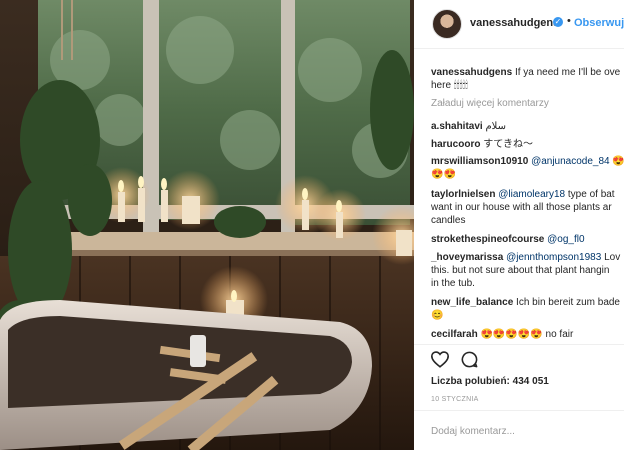 The width and height of the screenshot is (624, 450). I want to click on post-actions, so click(470, 360).